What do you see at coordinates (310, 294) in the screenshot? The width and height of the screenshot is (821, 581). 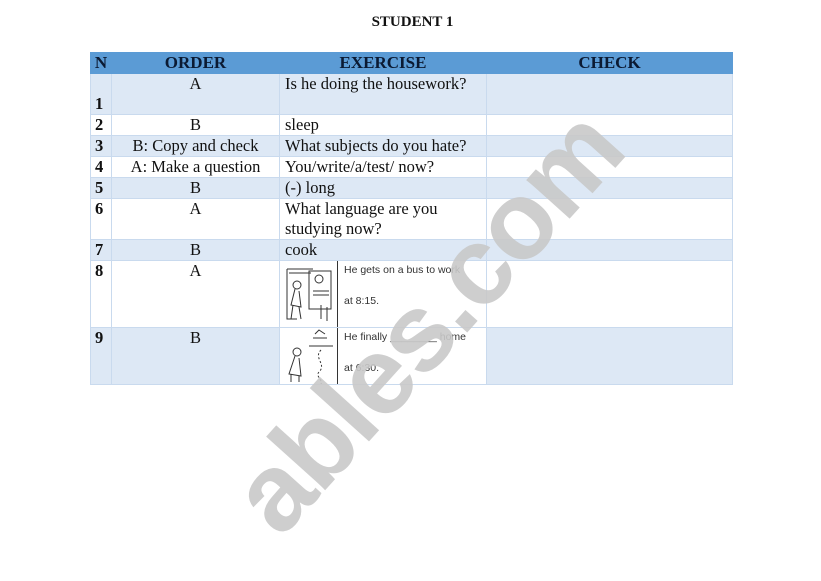 I see `bus-illustration-icon` at bounding box center [310, 294].